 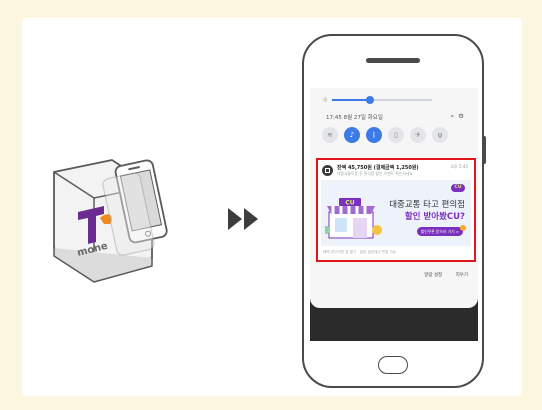 What do you see at coordinates (354, 118) in the screenshot?
I see `status-time-date: 17:45 8월 27일 화요일` at bounding box center [354, 118].